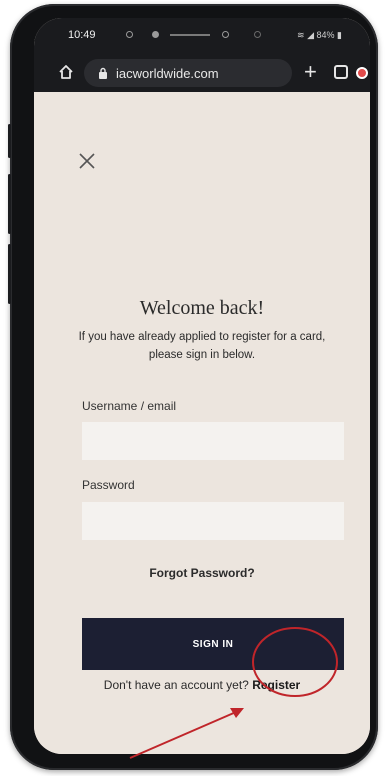 This screenshot has height=776, width=386. What do you see at coordinates (213, 441) in the screenshot?
I see `username-input` at bounding box center [213, 441].